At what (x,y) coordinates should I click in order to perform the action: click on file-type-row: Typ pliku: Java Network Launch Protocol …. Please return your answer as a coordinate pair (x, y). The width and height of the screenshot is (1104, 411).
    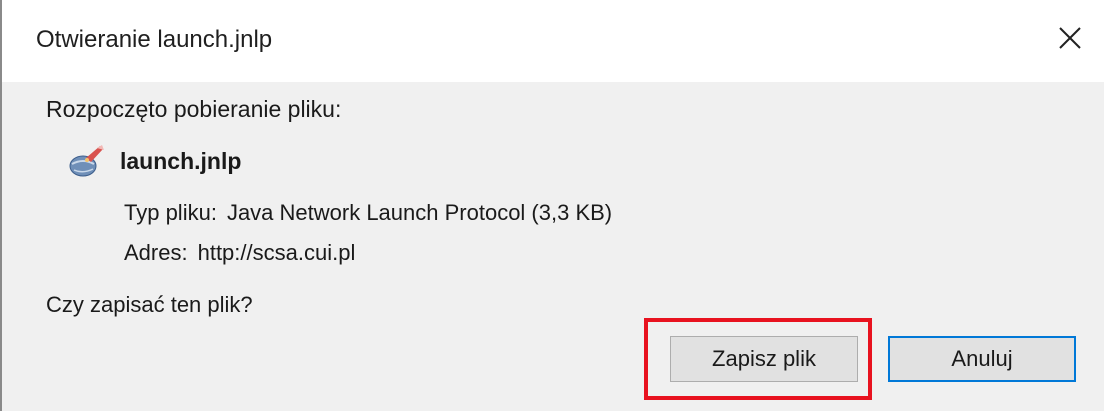
    Looking at the image, I should click on (368, 213).